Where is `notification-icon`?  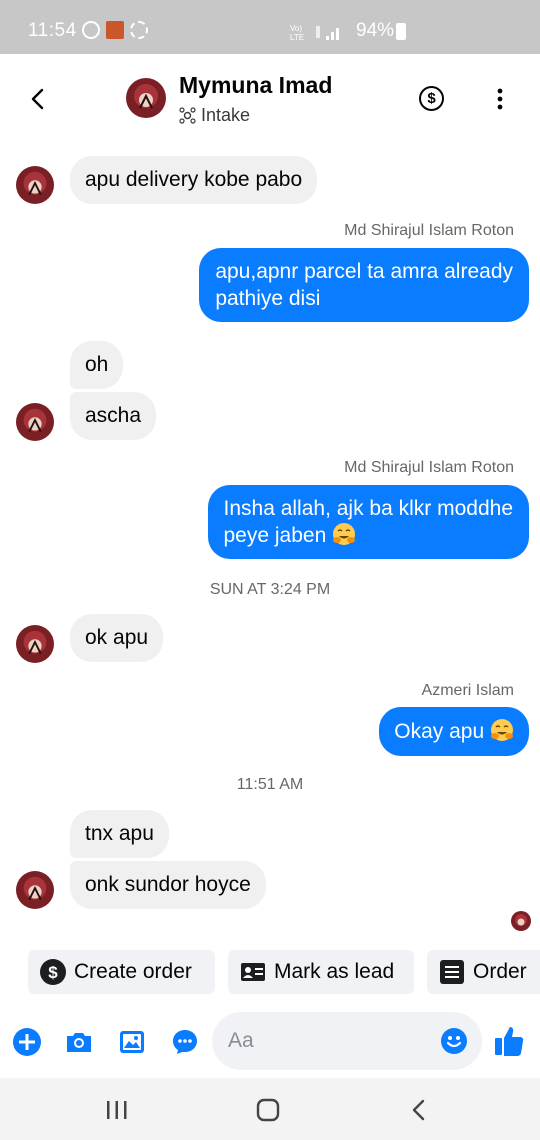
notification-icon is located at coordinates (91, 30).